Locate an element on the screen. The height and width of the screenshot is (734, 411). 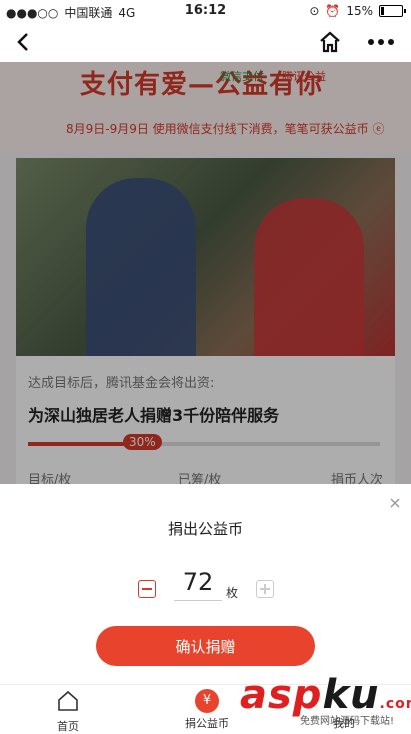
more-dots-icon is located at coordinates (383, 42).